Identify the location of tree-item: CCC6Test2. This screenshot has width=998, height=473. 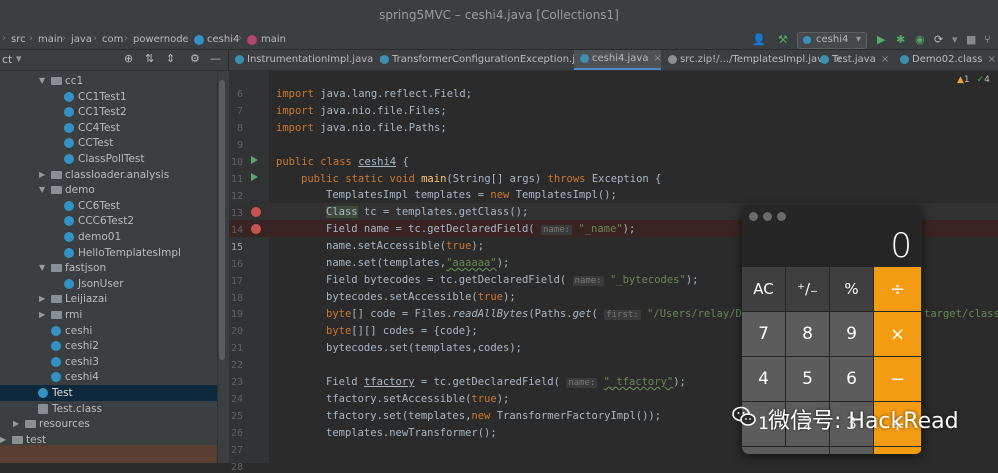
(108, 221).